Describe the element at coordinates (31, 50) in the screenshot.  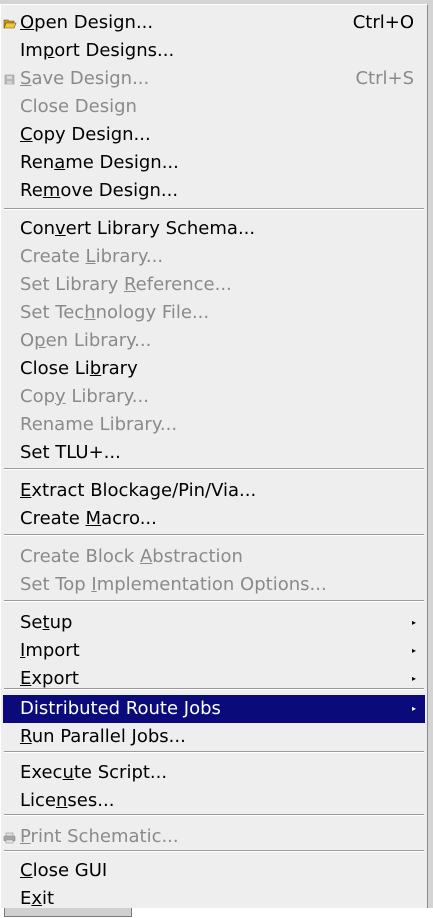
I see `label-text: Im` at that location.